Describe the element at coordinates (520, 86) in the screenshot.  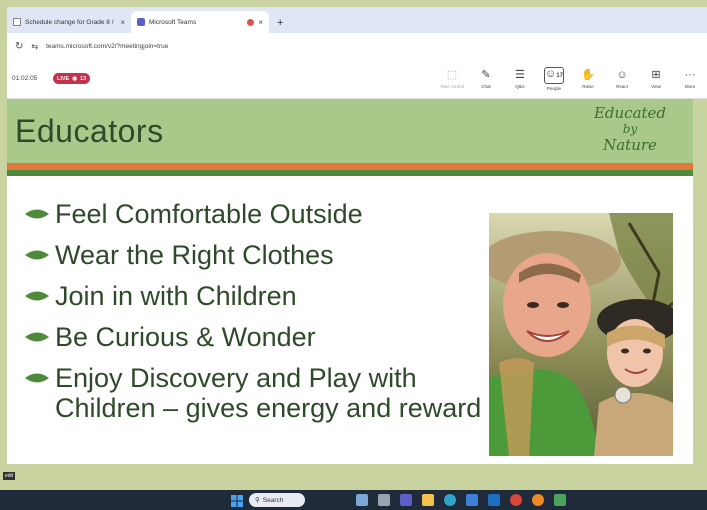
I see `tool-label: Q&A` at that location.